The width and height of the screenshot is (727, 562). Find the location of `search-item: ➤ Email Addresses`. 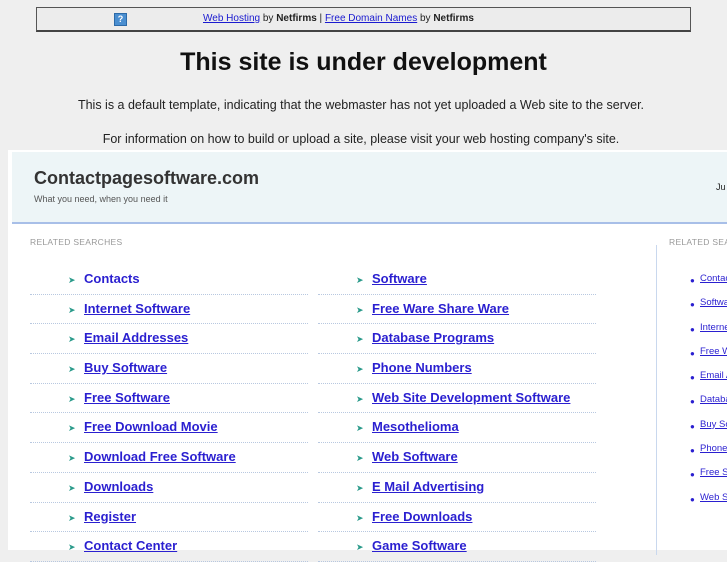

search-item: ➤ Email Addresses is located at coordinates (169, 339).